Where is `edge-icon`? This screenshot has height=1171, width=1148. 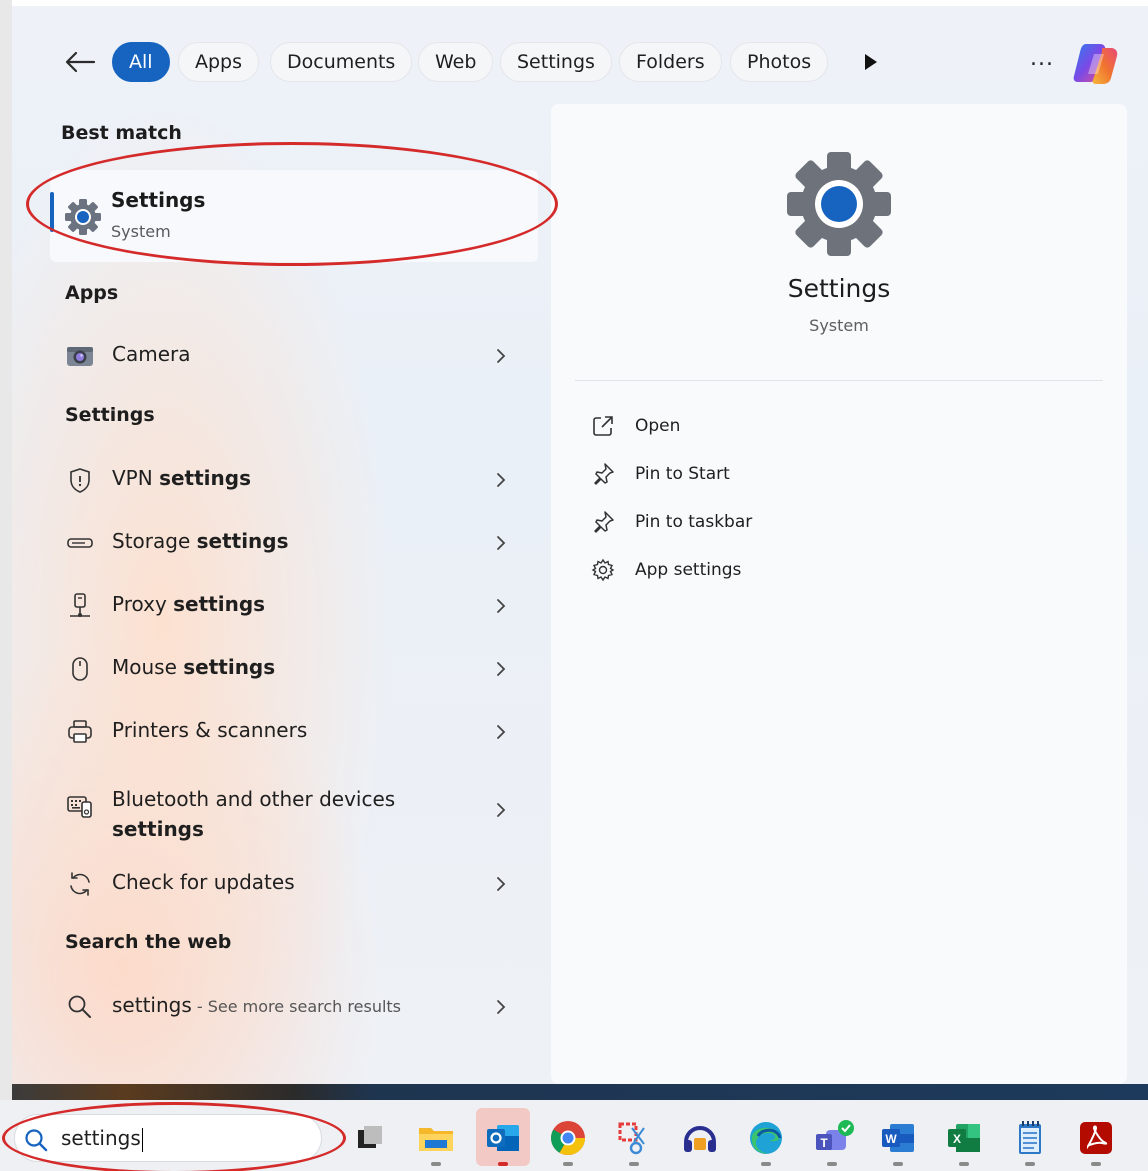 edge-icon is located at coordinates (766, 1142).